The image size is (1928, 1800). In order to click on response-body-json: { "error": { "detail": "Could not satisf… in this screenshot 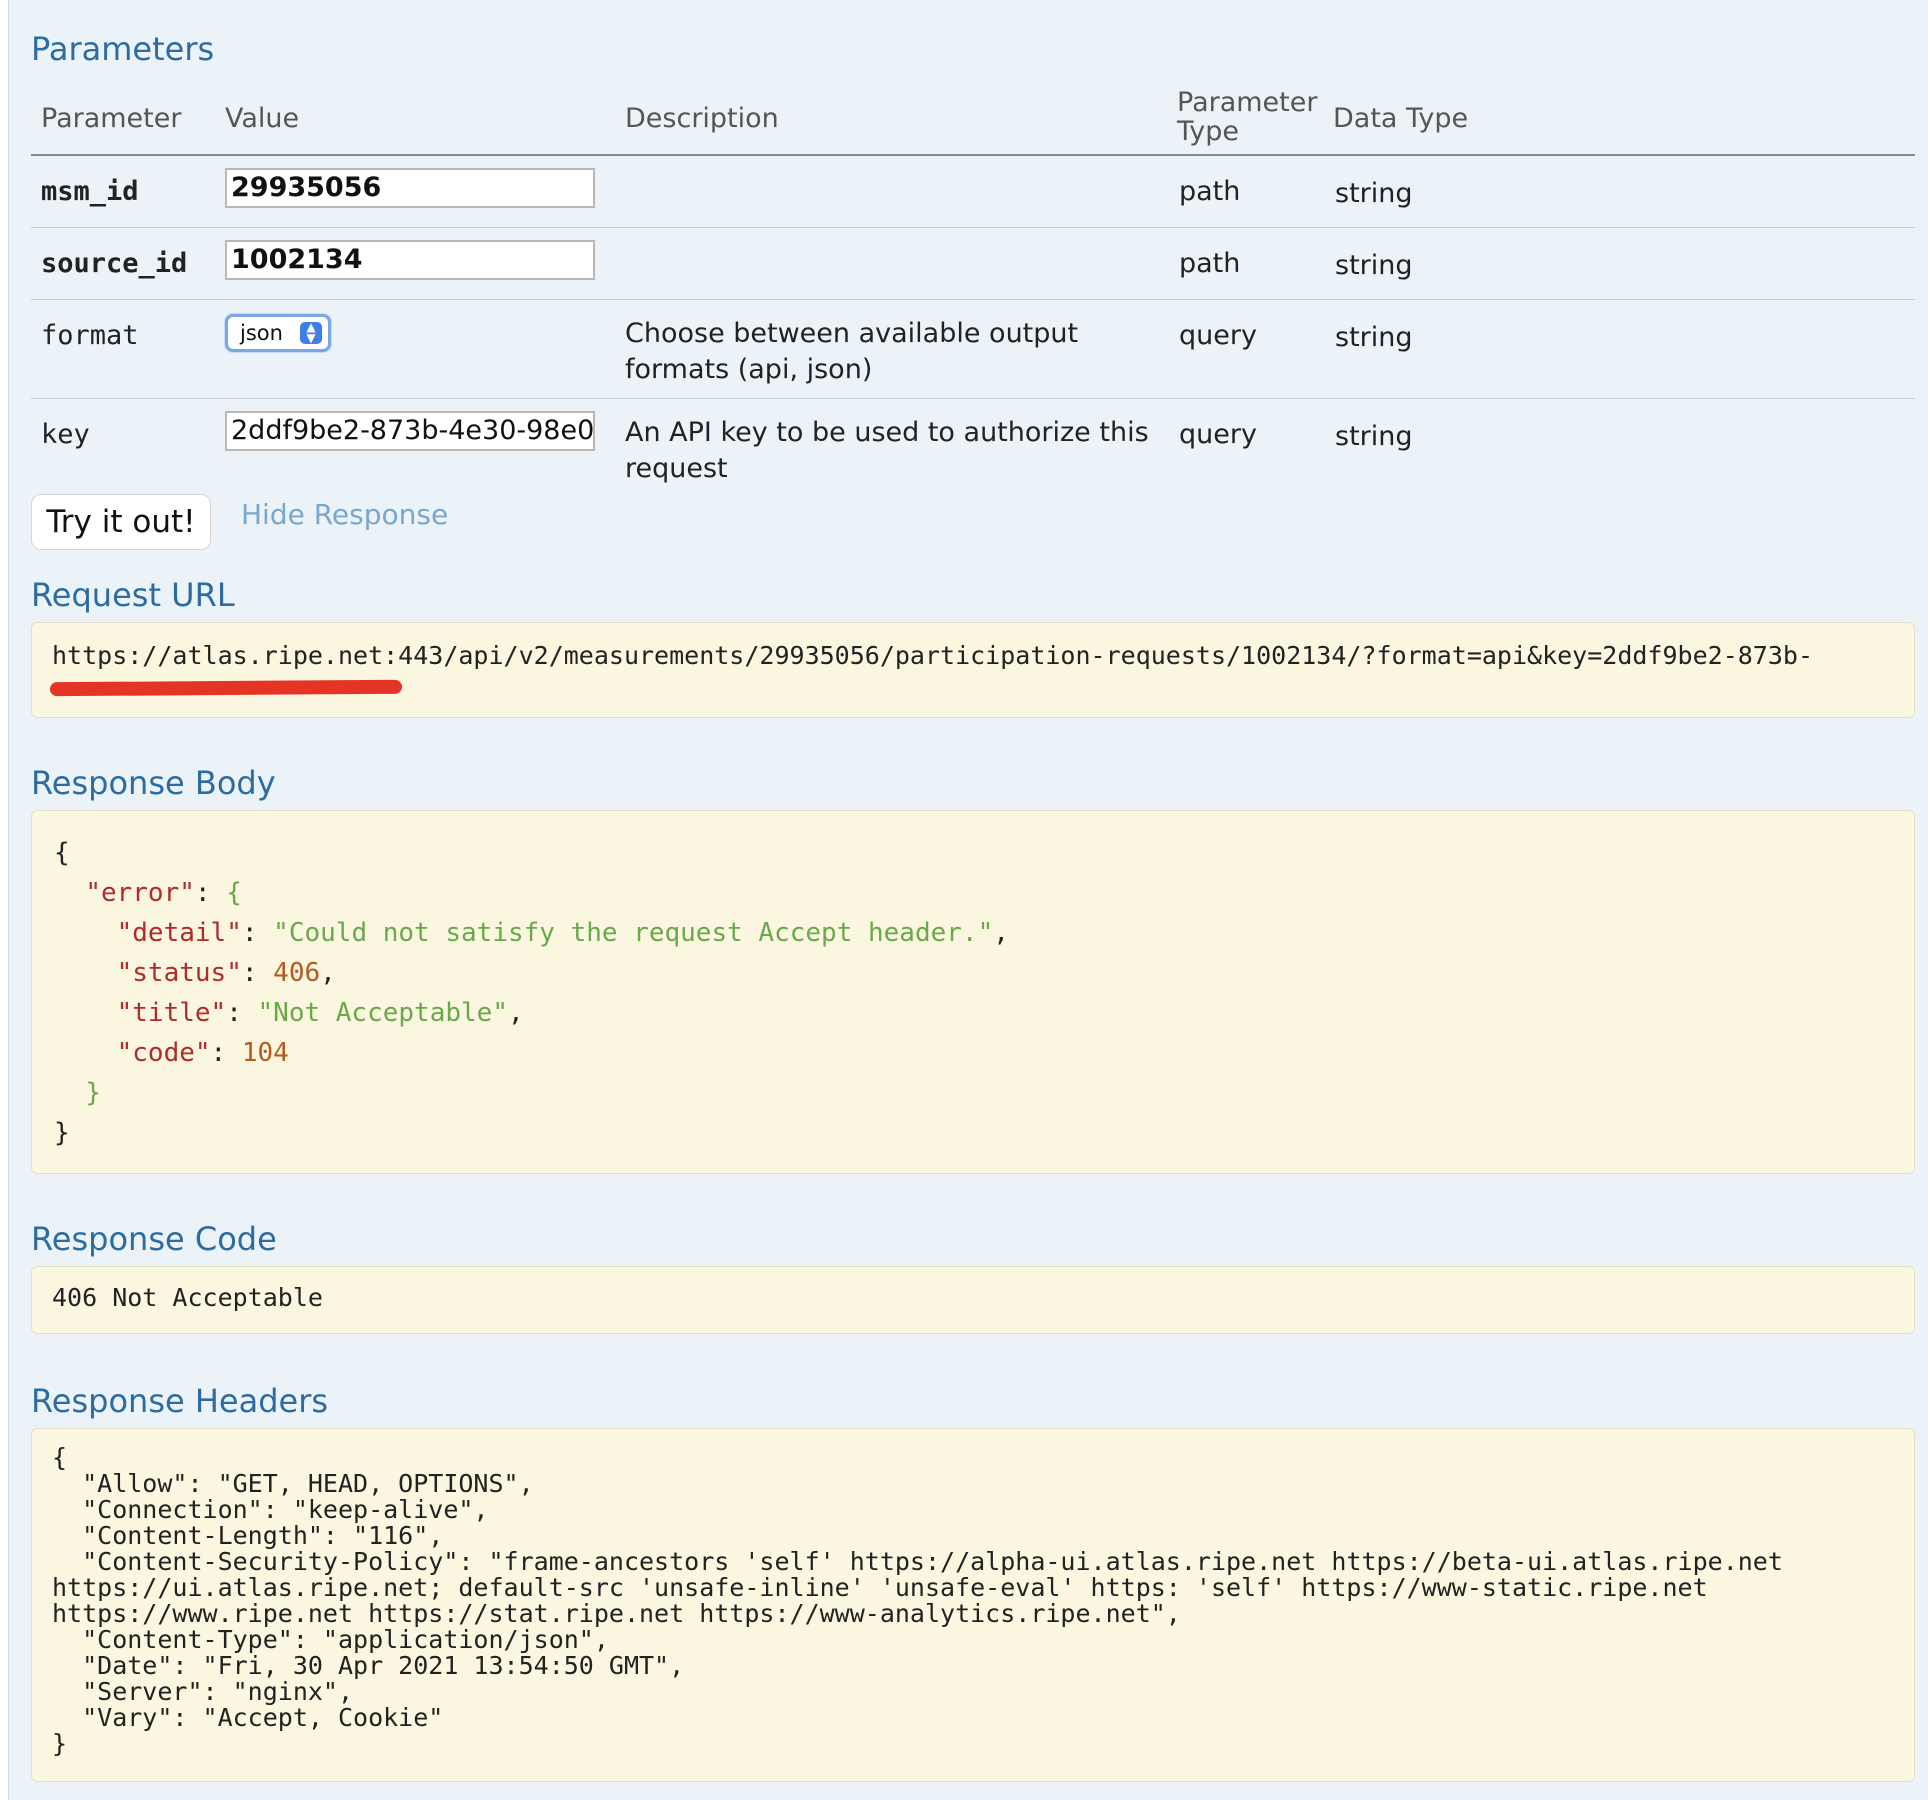, I will do `click(531, 993)`.